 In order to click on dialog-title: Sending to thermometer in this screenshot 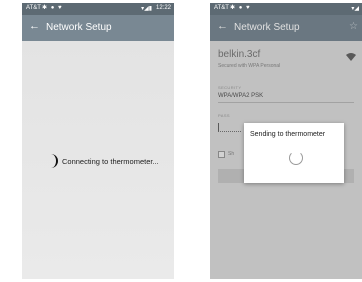, I will do `click(288, 134)`.